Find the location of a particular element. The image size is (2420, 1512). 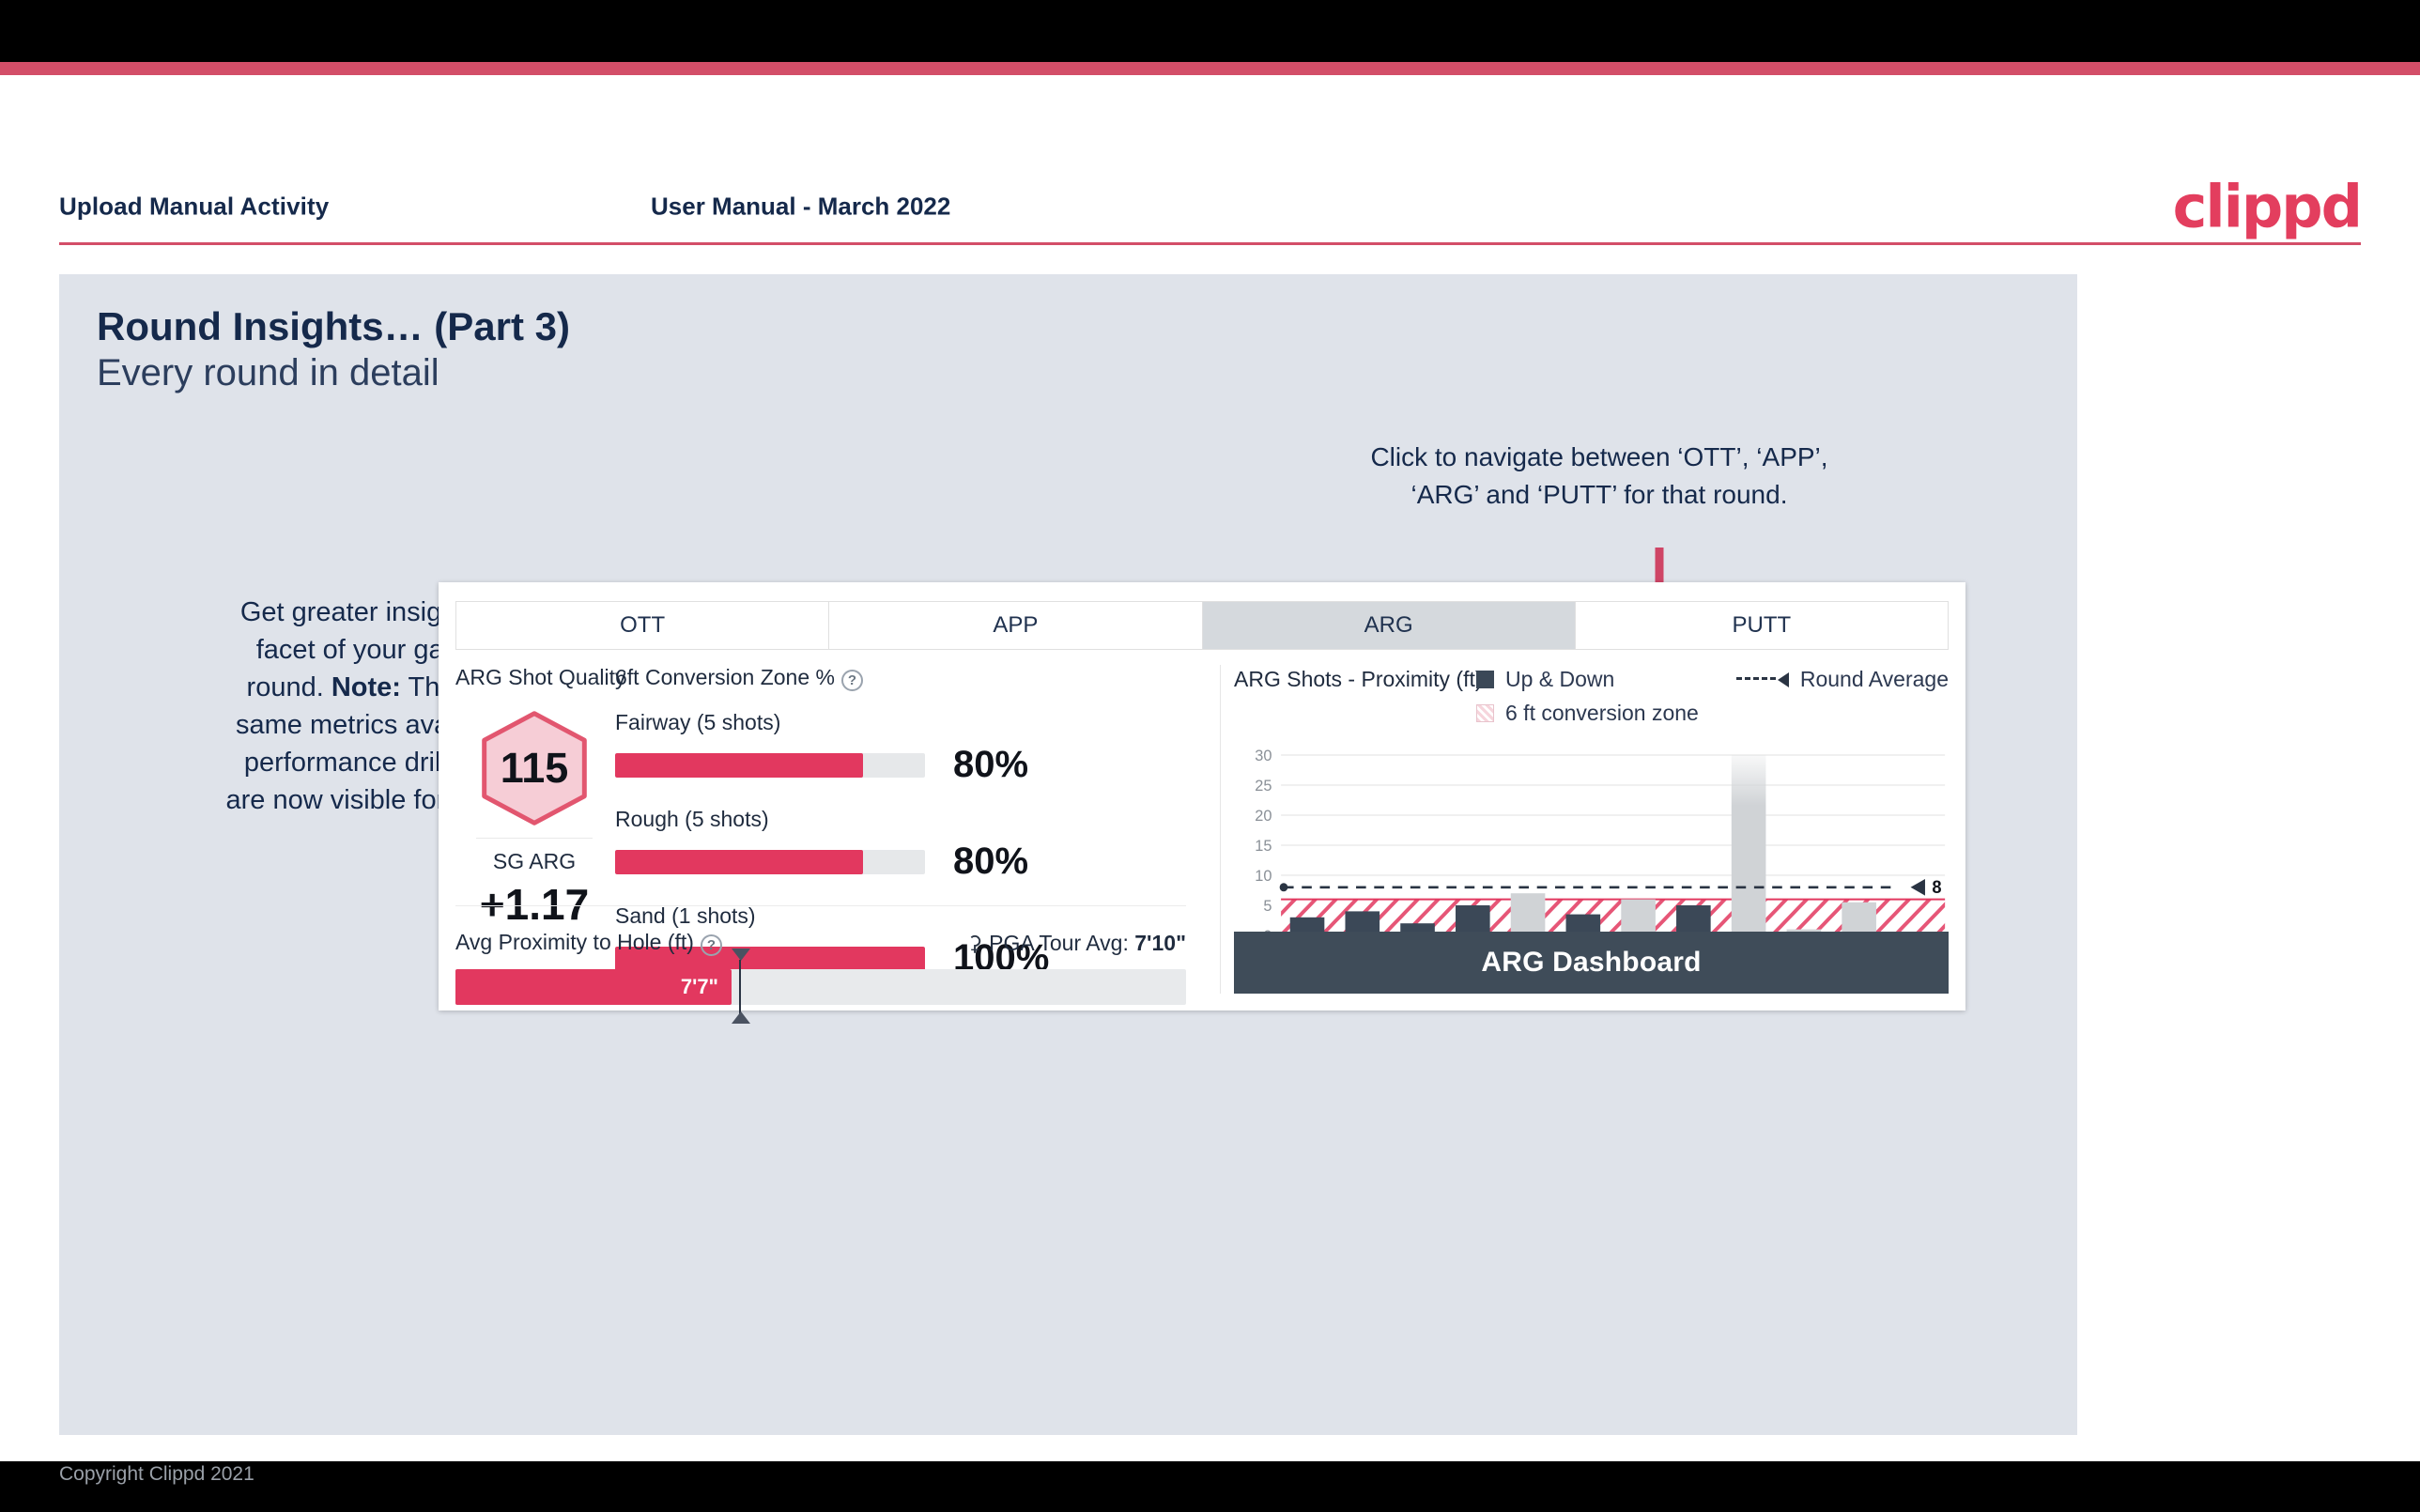

page-subtitle: Every round in detail is located at coordinates (268, 373).